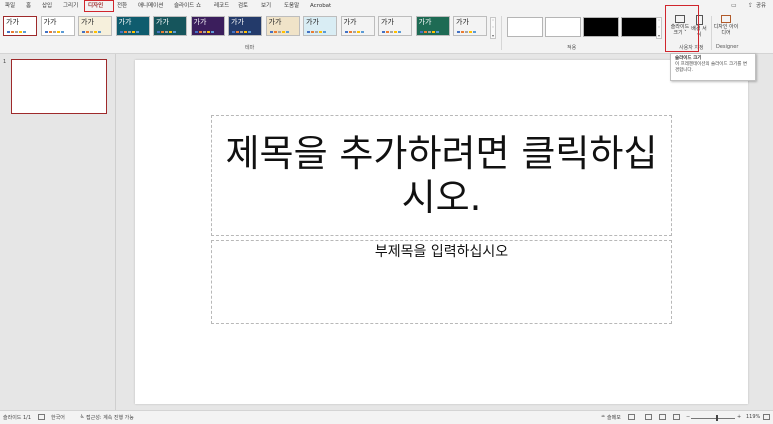 Image resolution: width=773 pixels, height=424 pixels. I want to click on tab-acrobat: Acrobat, so click(320, 6).